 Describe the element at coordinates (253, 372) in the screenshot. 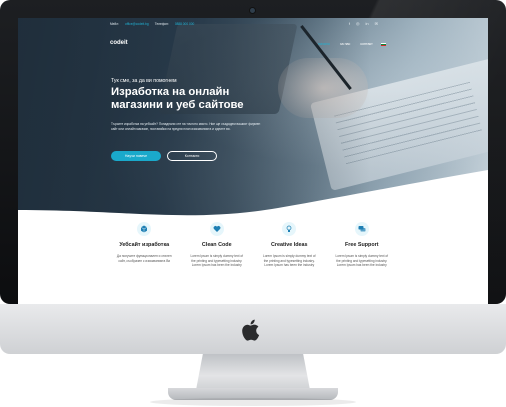

I see `monitor-stand-neck` at that location.